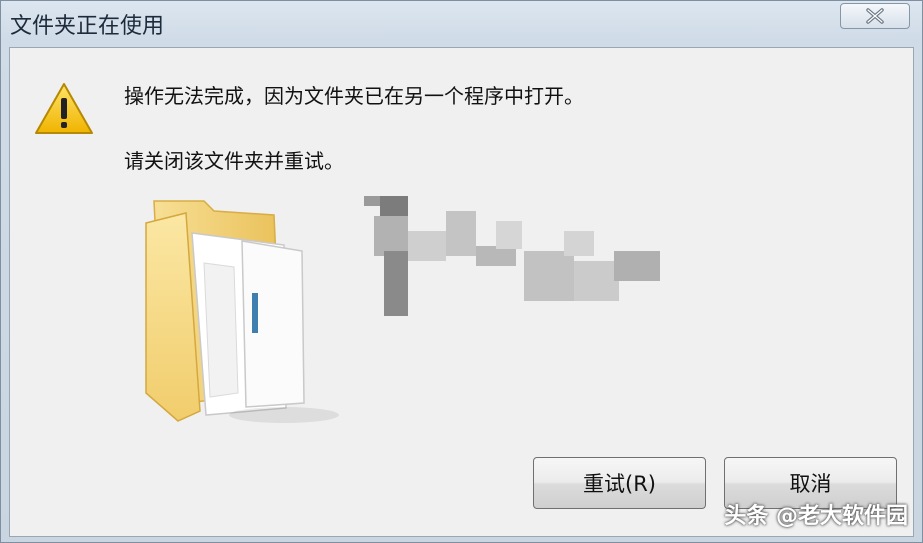 This screenshot has height=543, width=923. I want to click on folder-name-obscured, so click(514, 255).